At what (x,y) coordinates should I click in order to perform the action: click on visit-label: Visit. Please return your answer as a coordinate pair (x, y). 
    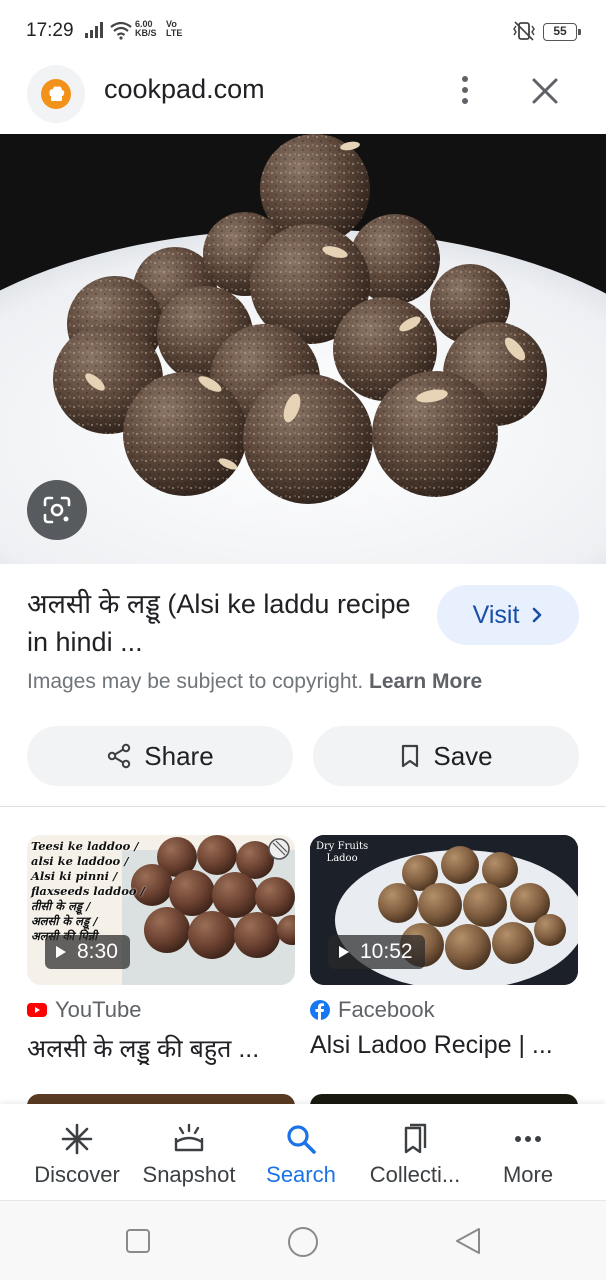
    Looking at the image, I should click on (496, 614).